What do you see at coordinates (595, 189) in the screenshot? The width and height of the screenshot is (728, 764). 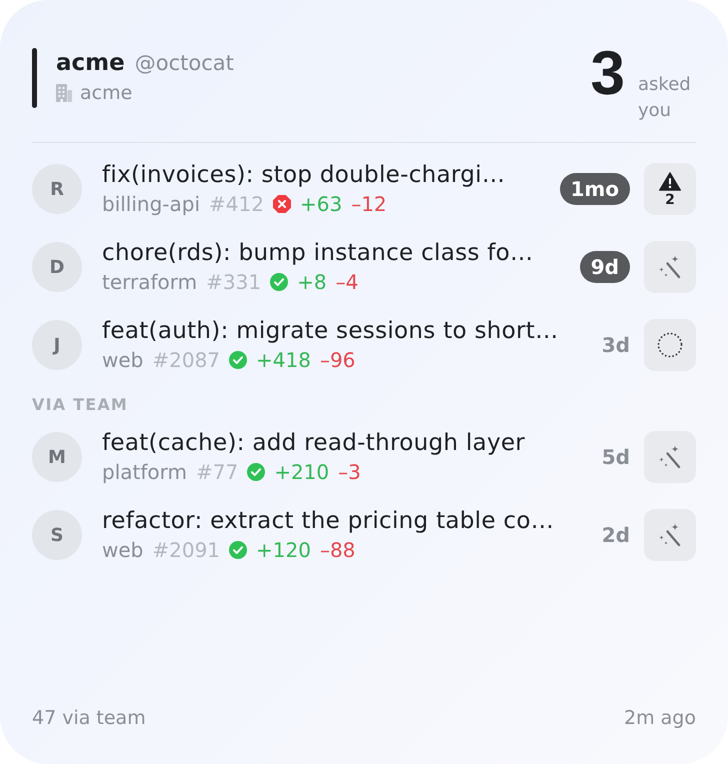 I see `age-badge: 1mo` at bounding box center [595, 189].